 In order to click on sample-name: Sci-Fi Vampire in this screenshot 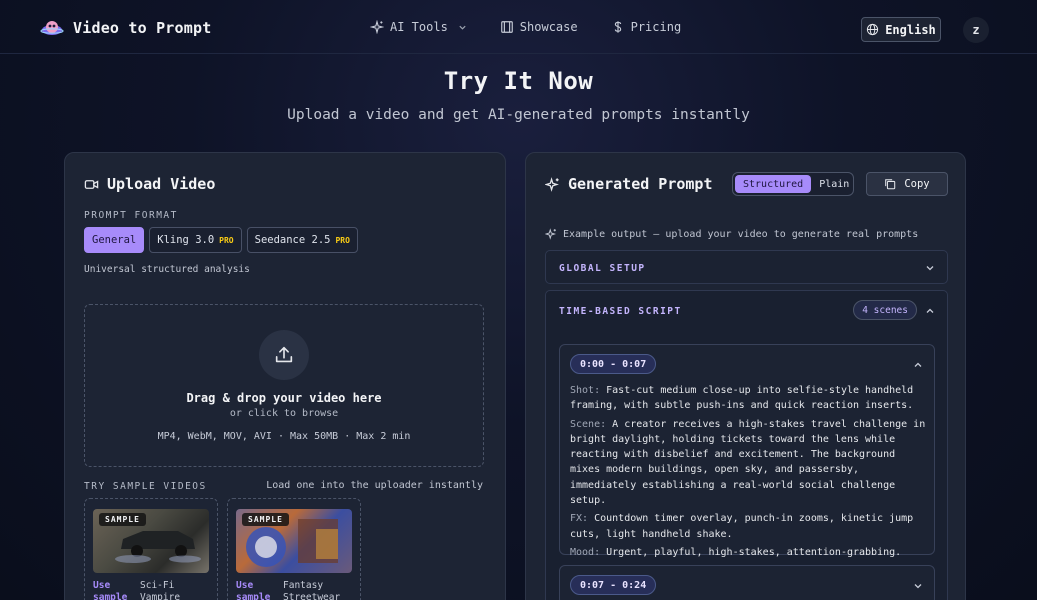, I will do `click(160, 590)`.